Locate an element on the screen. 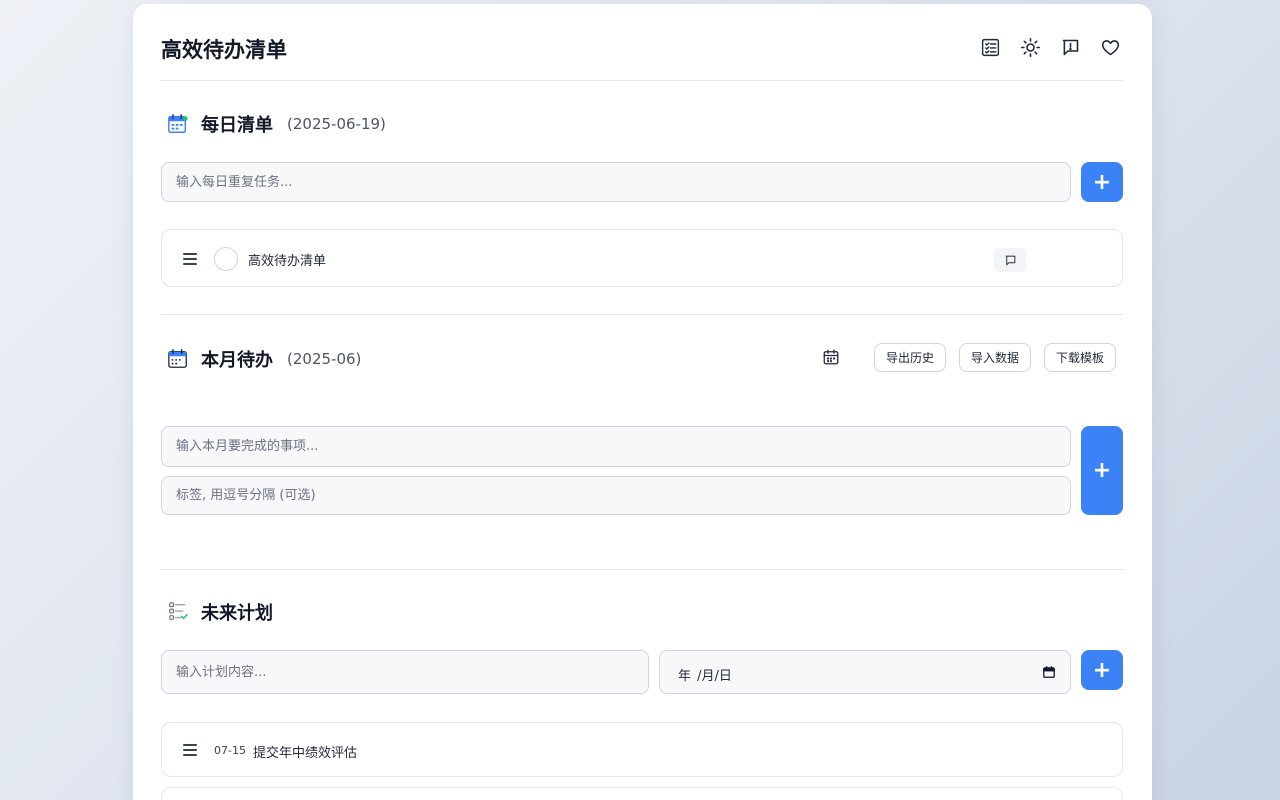 The width and height of the screenshot is (1280, 800). export-history-button: 导出历史 is located at coordinates (910, 357).